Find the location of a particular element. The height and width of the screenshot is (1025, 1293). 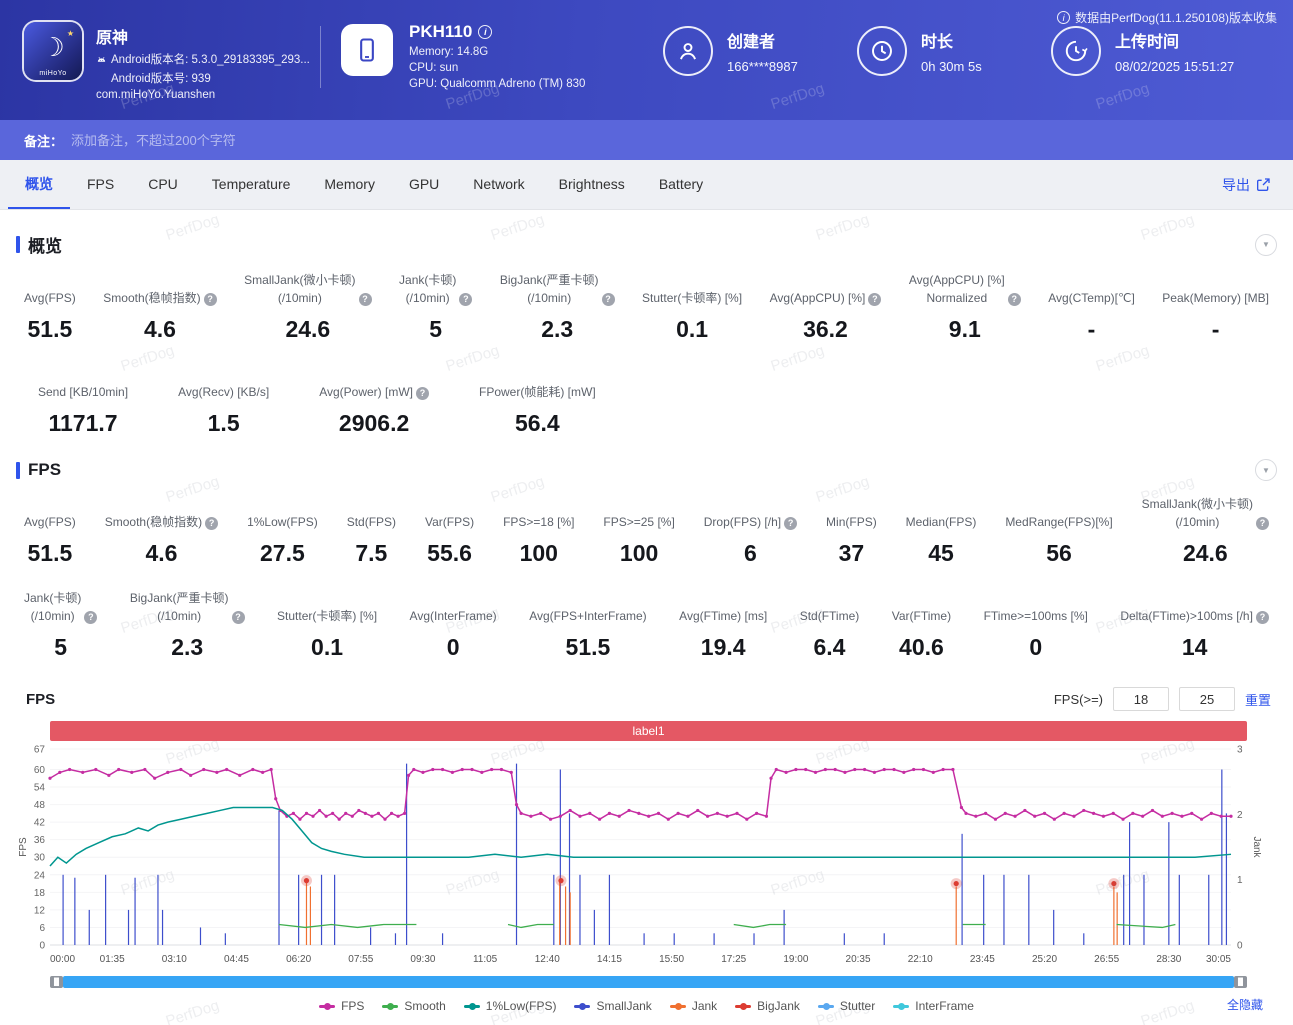

stat-cell: Avg(CTemp)[℃] - is located at coordinates (1091, 307).